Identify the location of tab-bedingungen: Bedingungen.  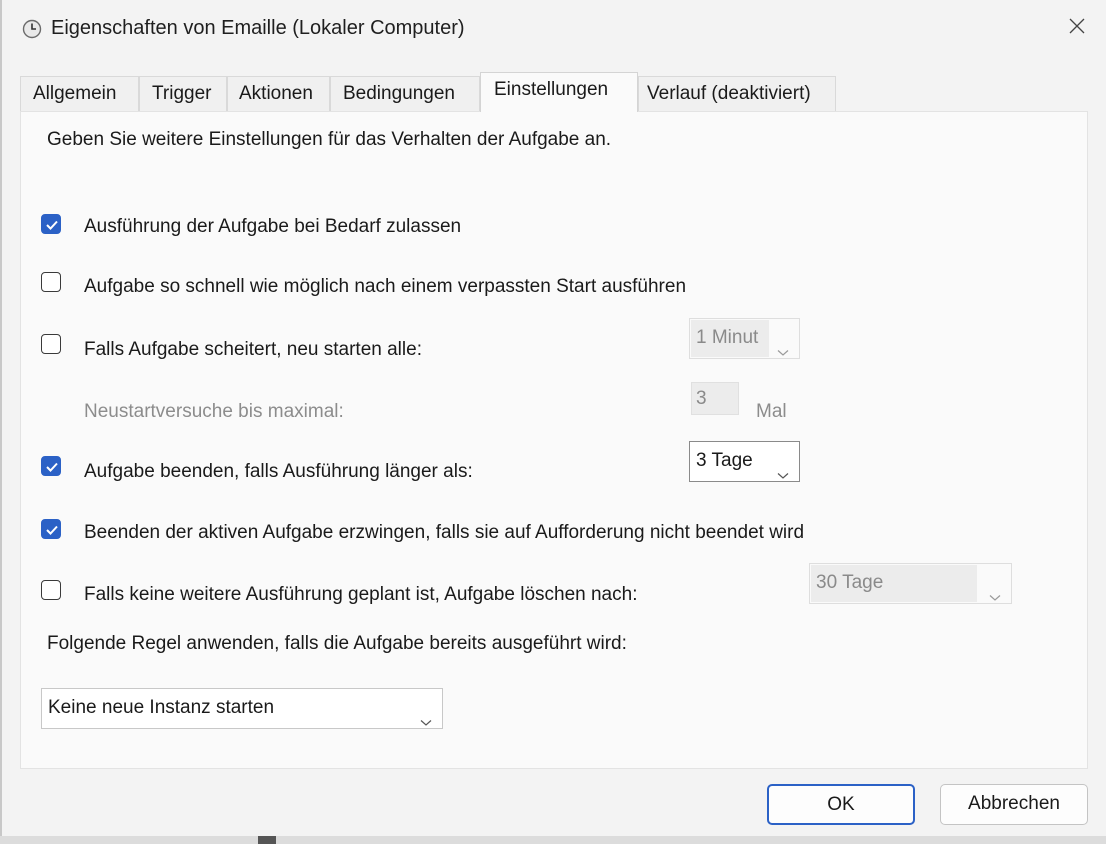
(405, 93).